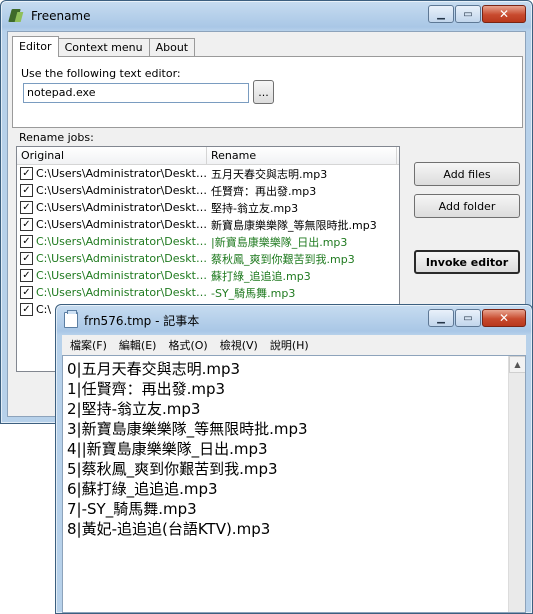 The image size is (533, 614). I want to click on menu-help: 說明(H), so click(289, 345).